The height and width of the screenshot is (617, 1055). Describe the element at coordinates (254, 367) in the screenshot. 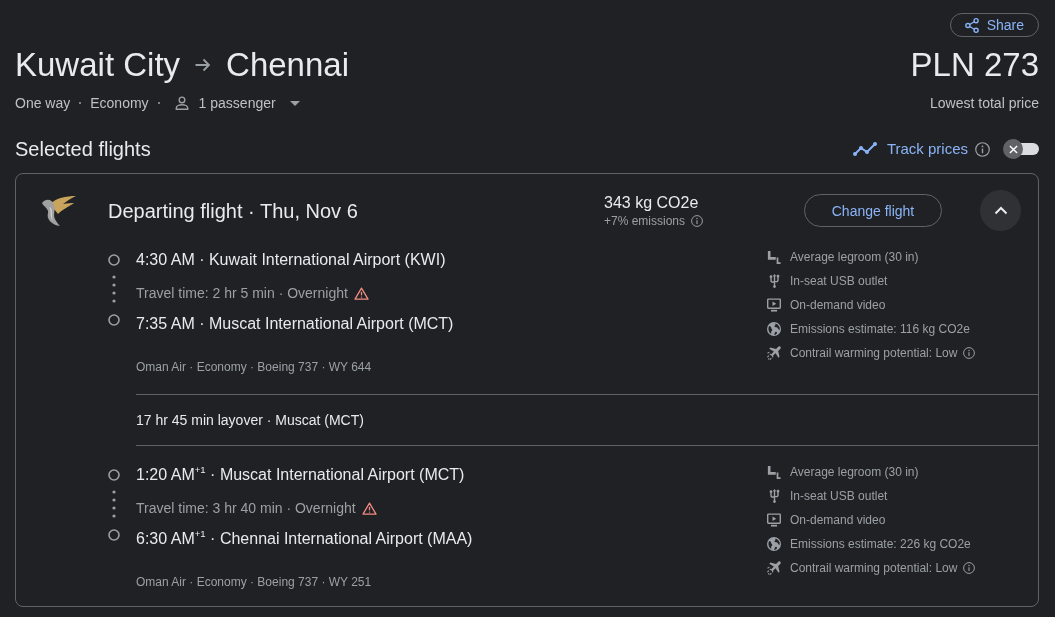

I see `flight-details: Oman Air · Economy · Boeing 737 · WY 644` at that location.